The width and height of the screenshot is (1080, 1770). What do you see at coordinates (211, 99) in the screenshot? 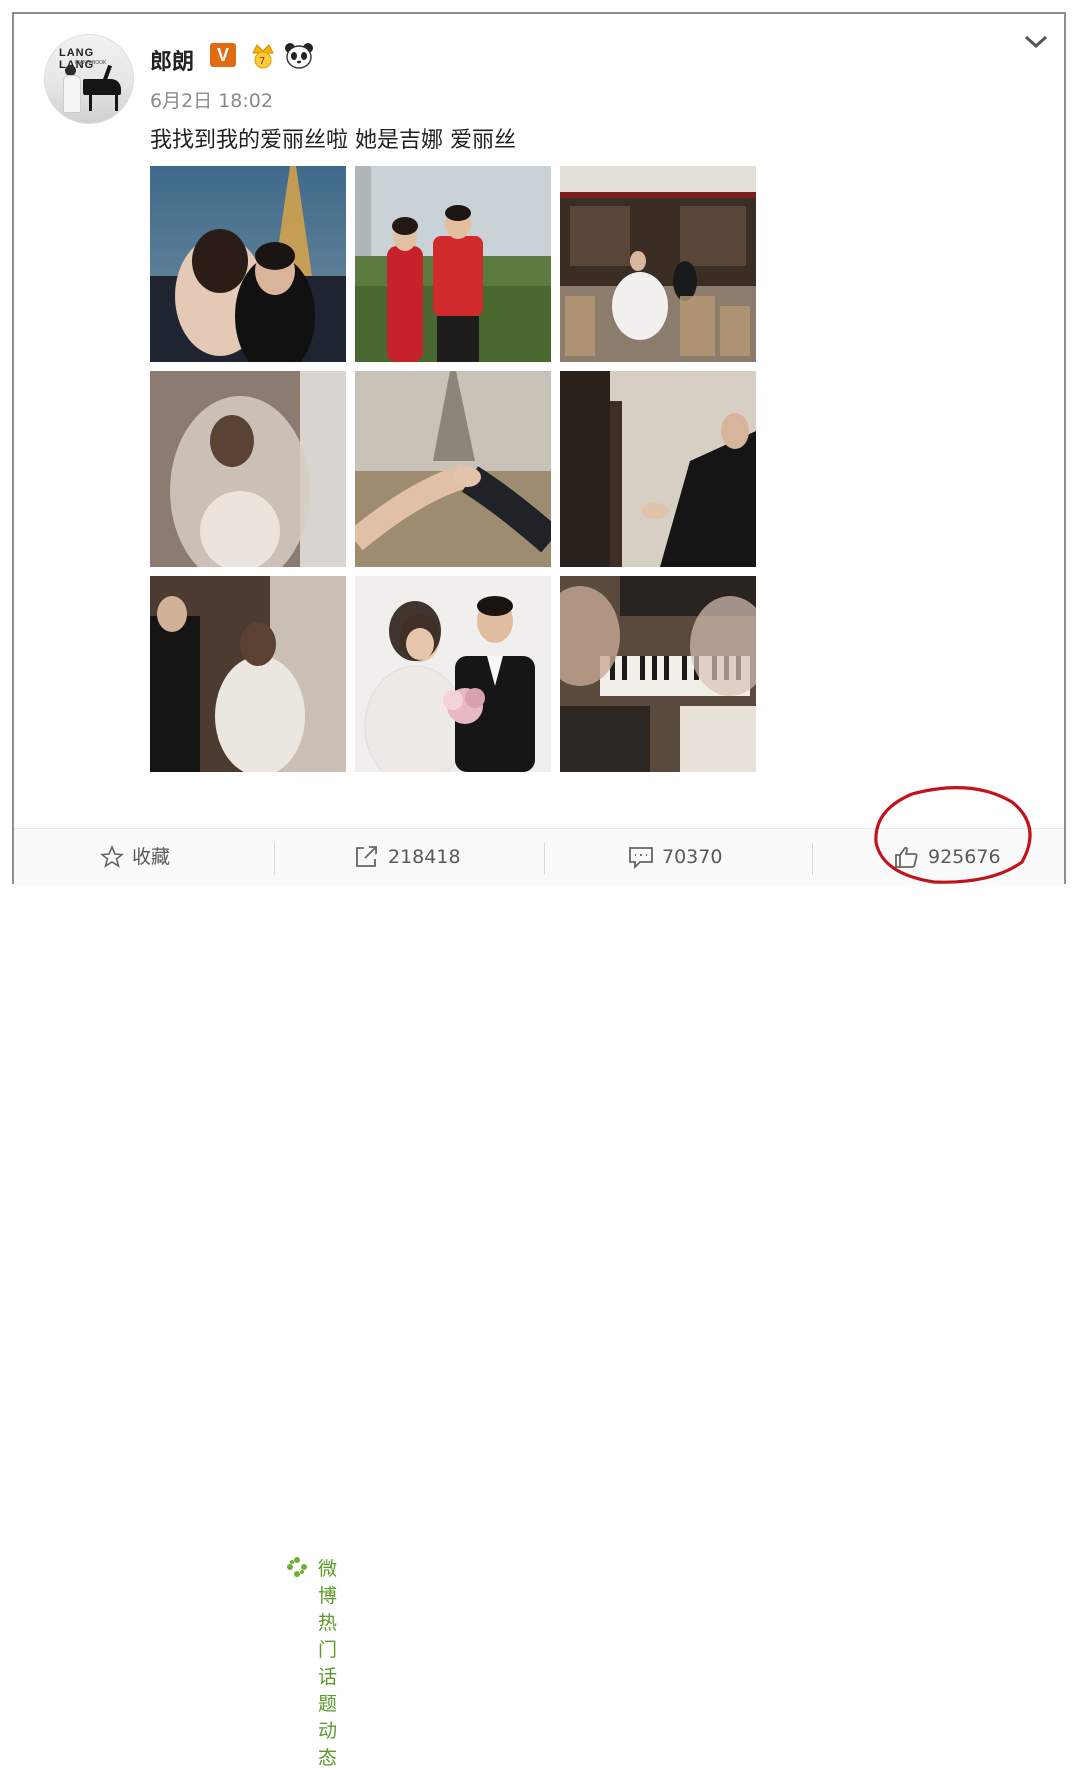
I see `post-timestamp: 6月2日 18:02` at bounding box center [211, 99].